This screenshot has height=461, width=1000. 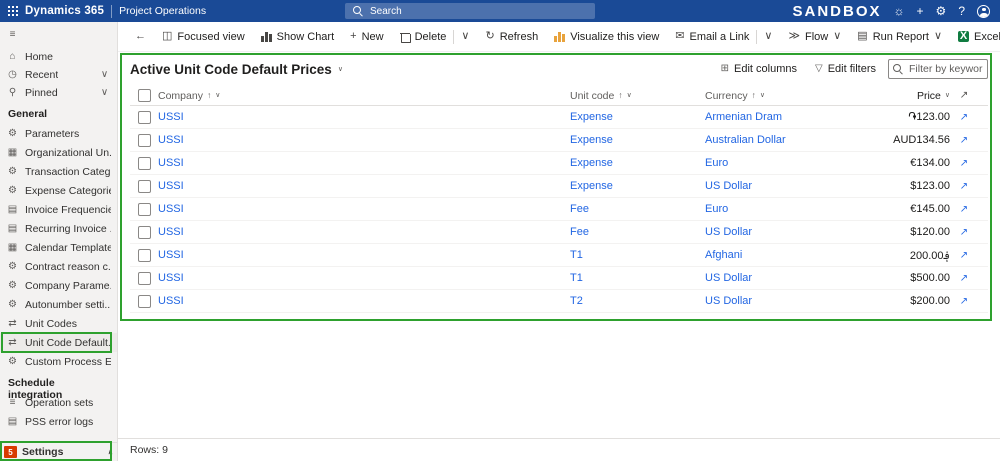 What do you see at coordinates (58, 75) in the screenshot?
I see `sidebar-item-recent: ◷ Recent ∨` at bounding box center [58, 75].